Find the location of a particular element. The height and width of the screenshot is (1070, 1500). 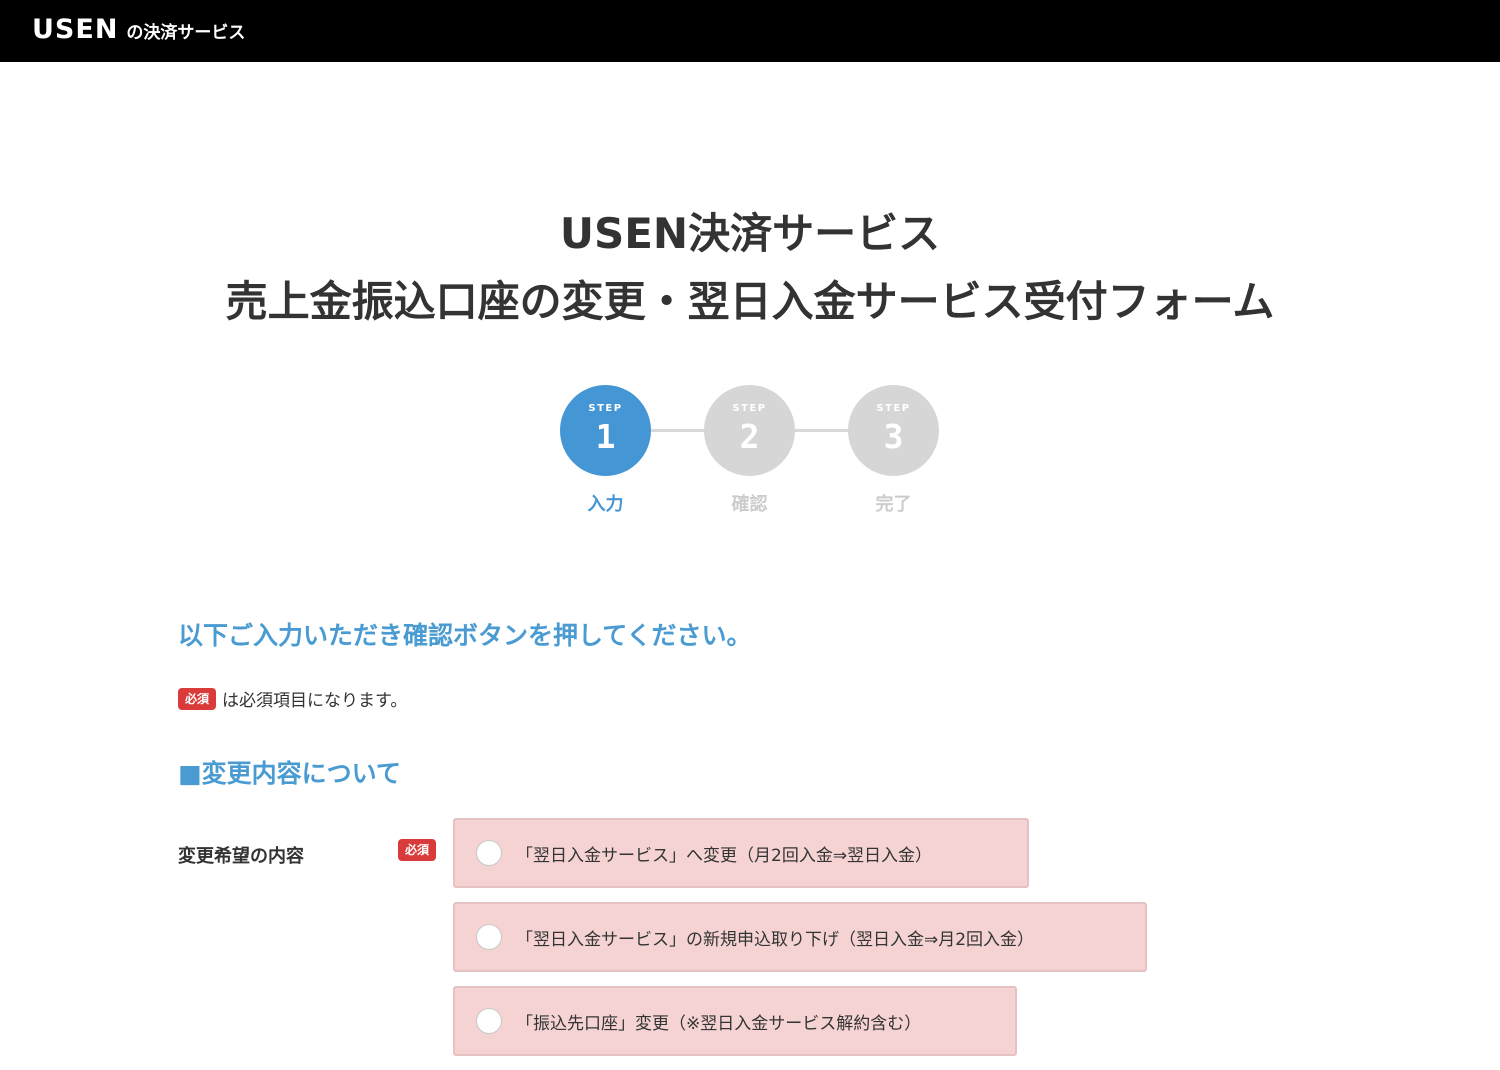

step-number: 1 is located at coordinates (605, 436).